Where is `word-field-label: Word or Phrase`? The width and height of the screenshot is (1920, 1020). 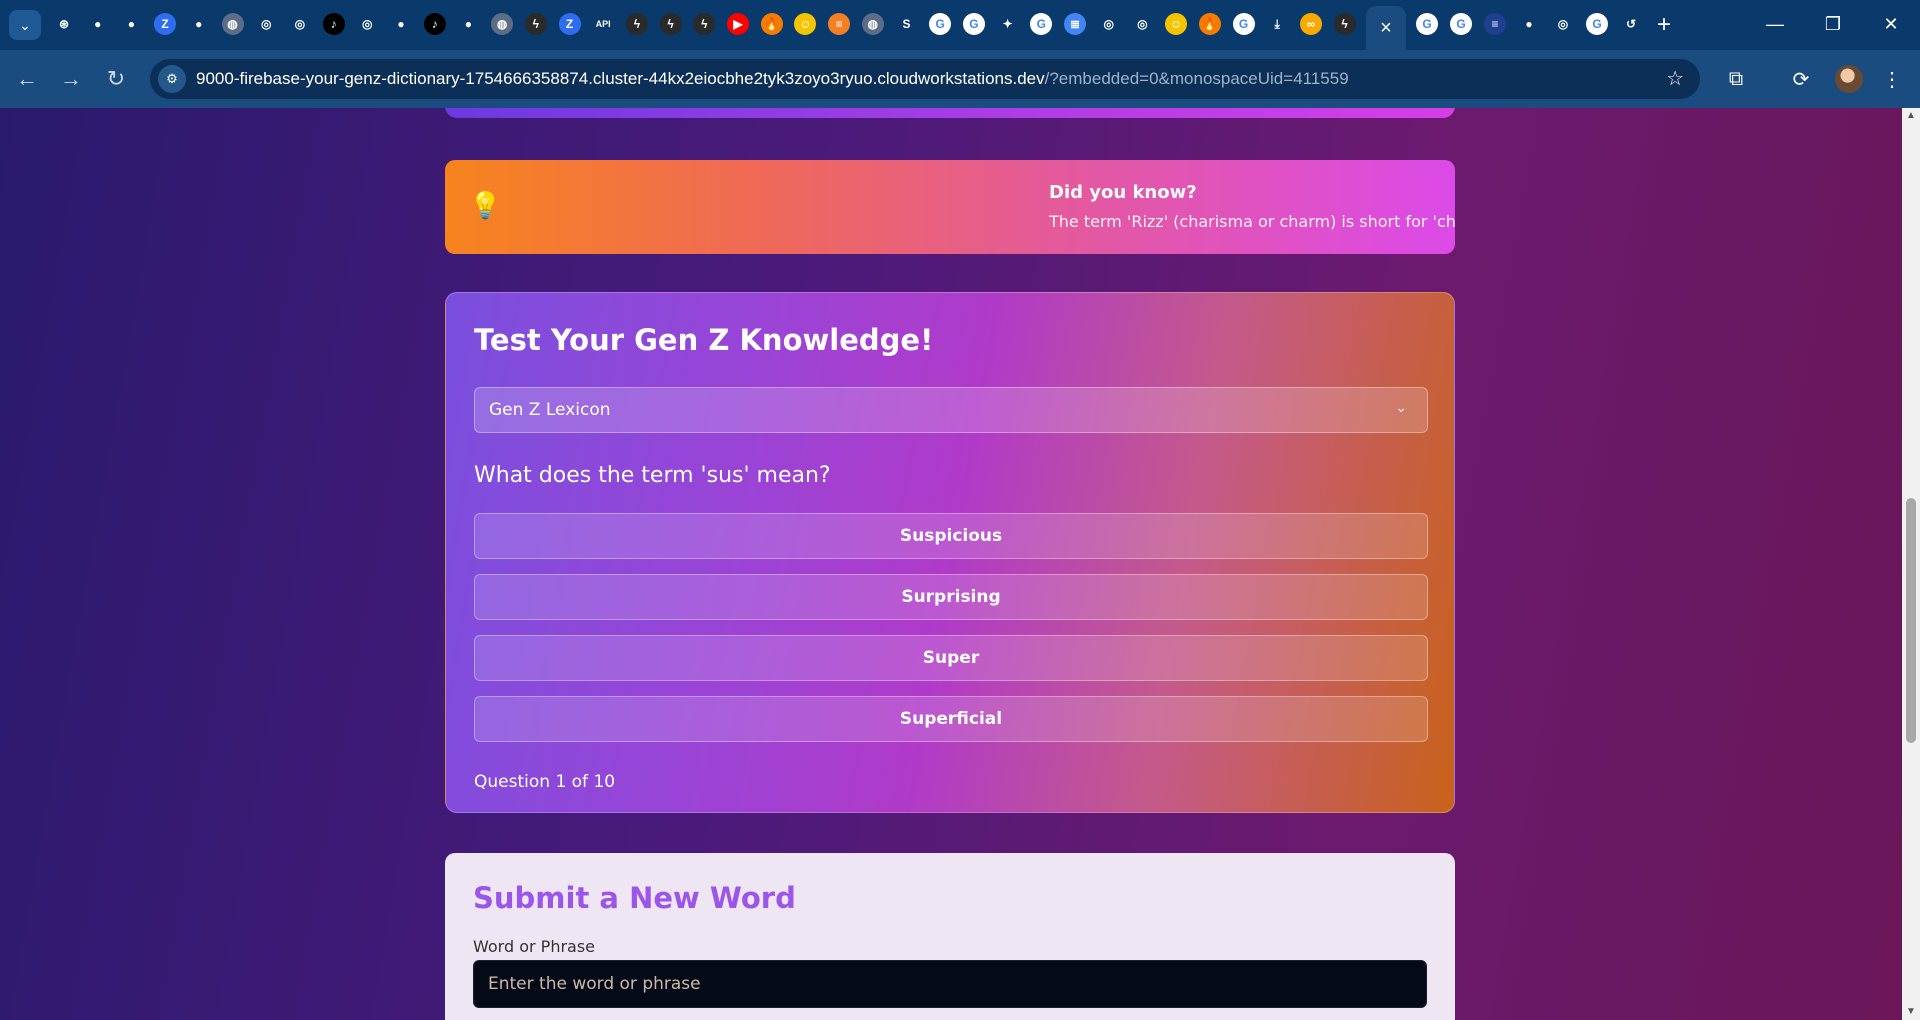
word-field-label: Word or Phrase is located at coordinates (534, 946).